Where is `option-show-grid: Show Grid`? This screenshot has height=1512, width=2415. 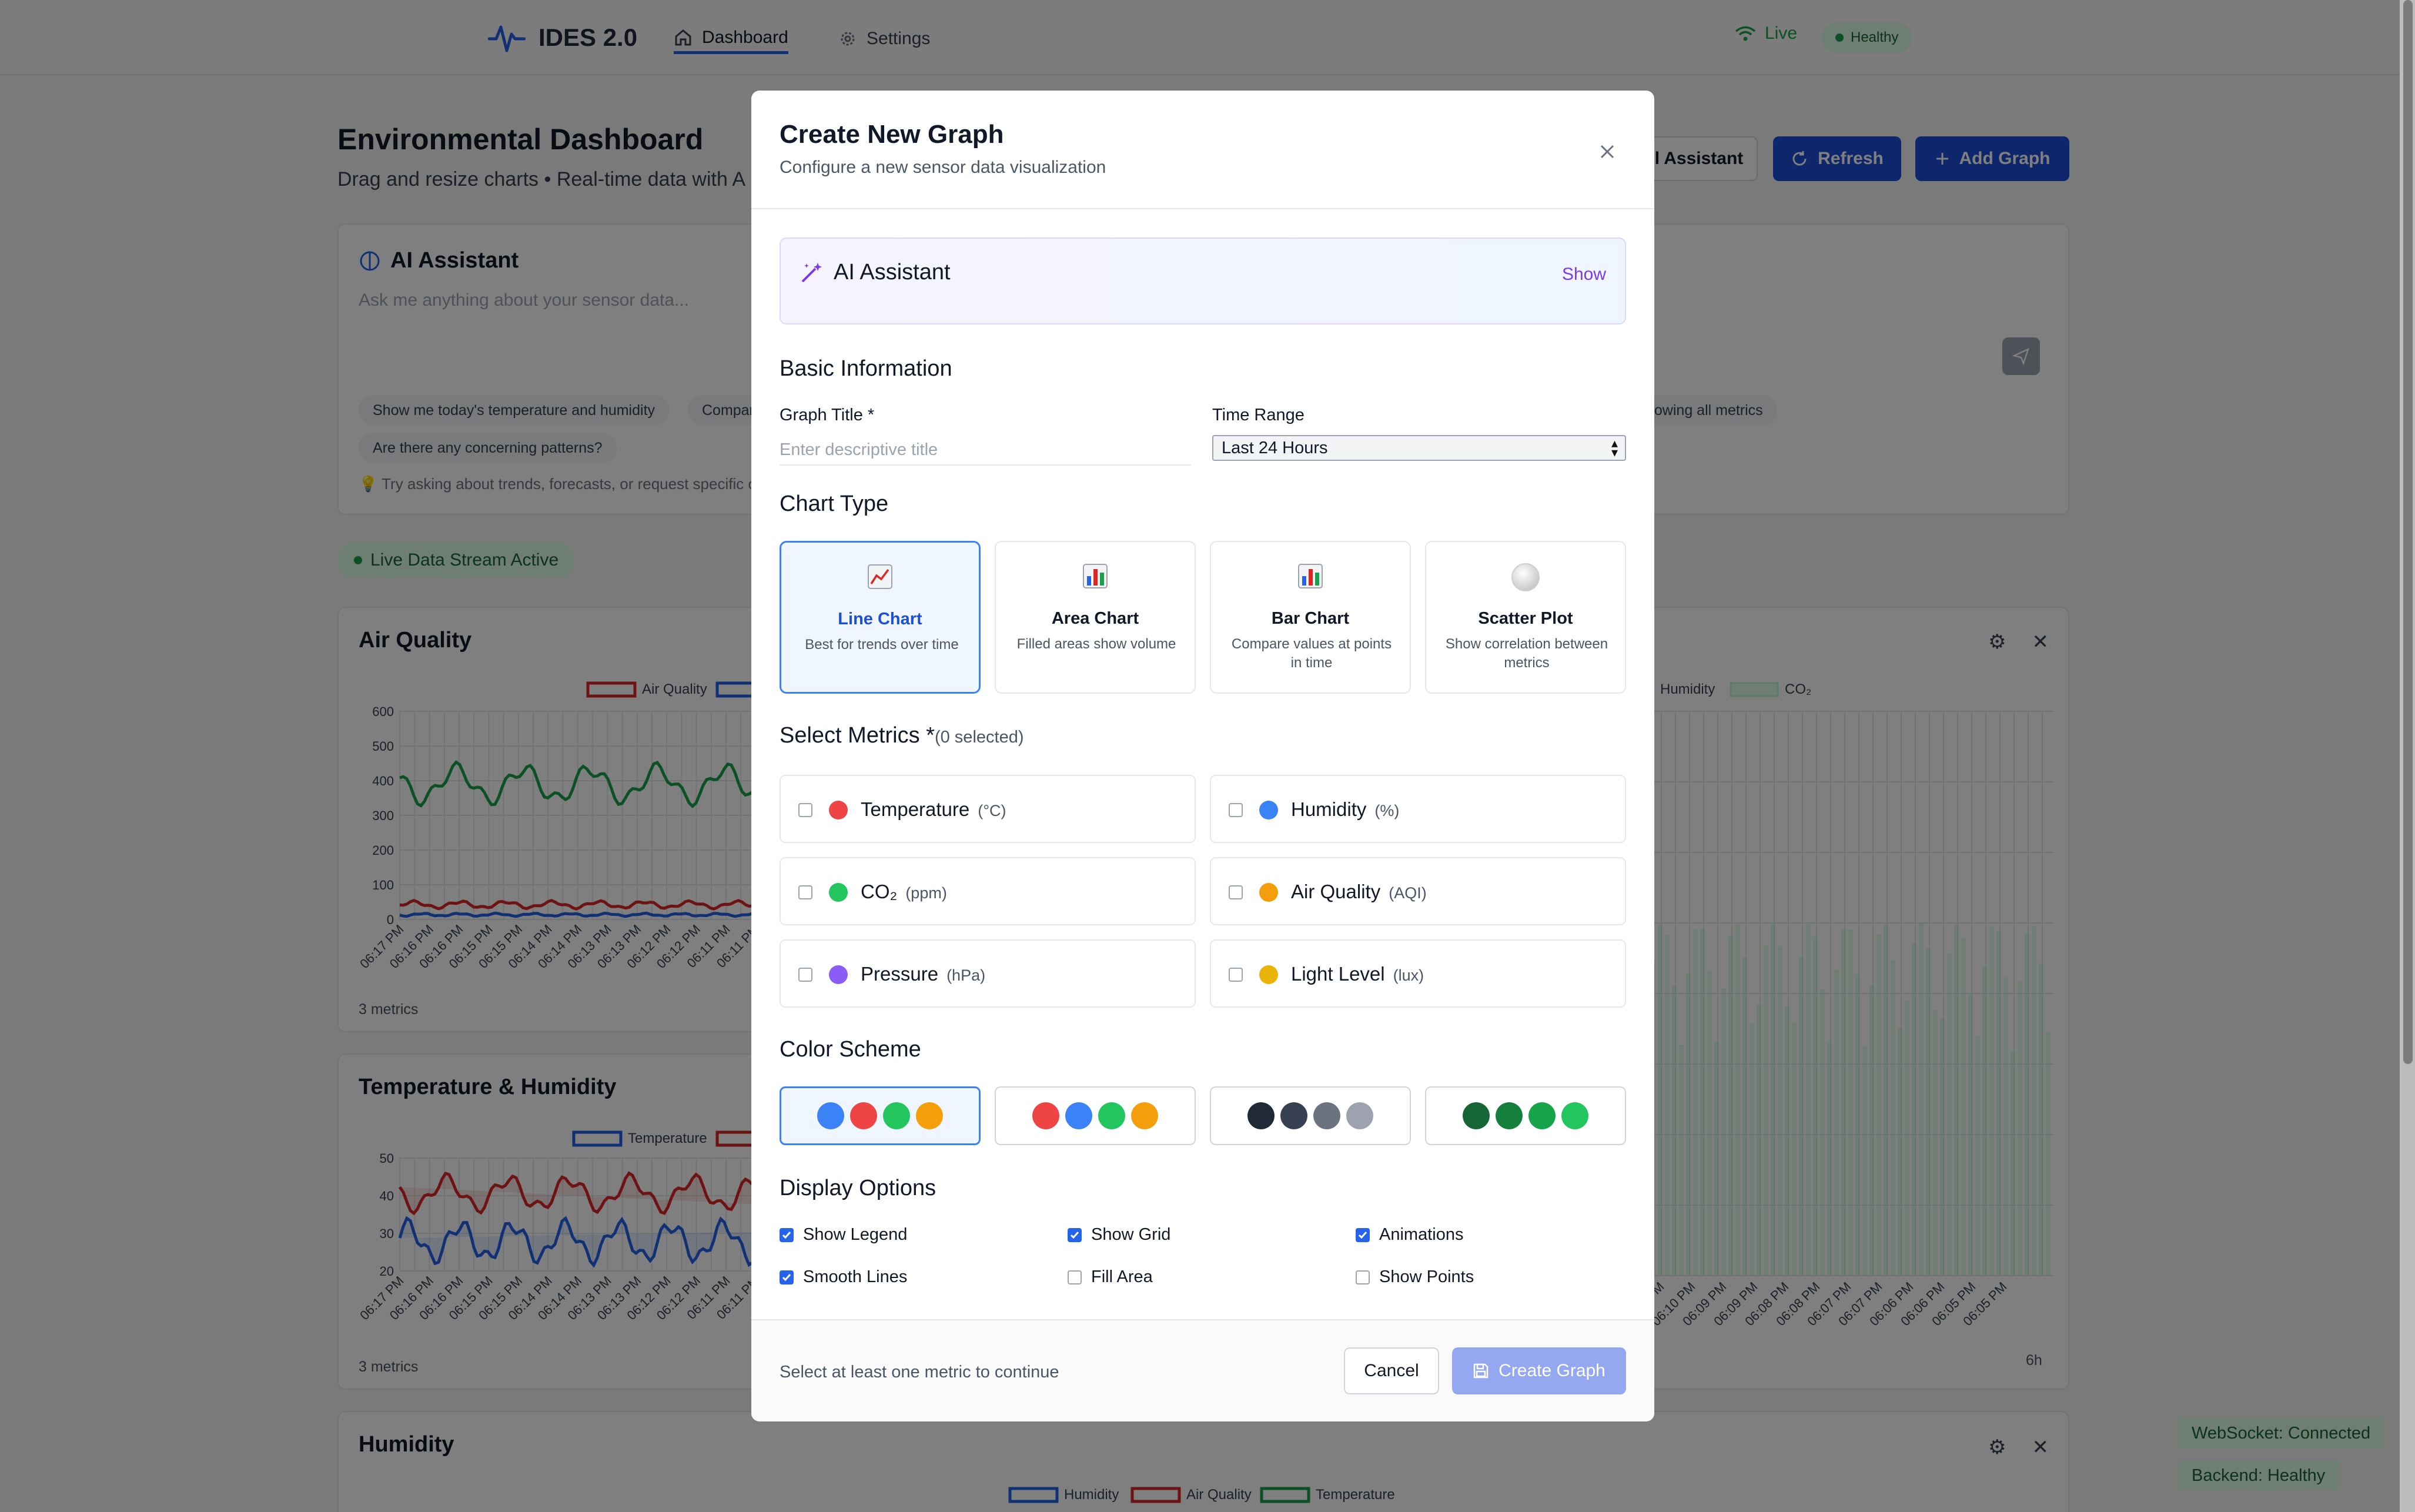 option-show-grid: Show Grid is located at coordinates (1119, 1235).